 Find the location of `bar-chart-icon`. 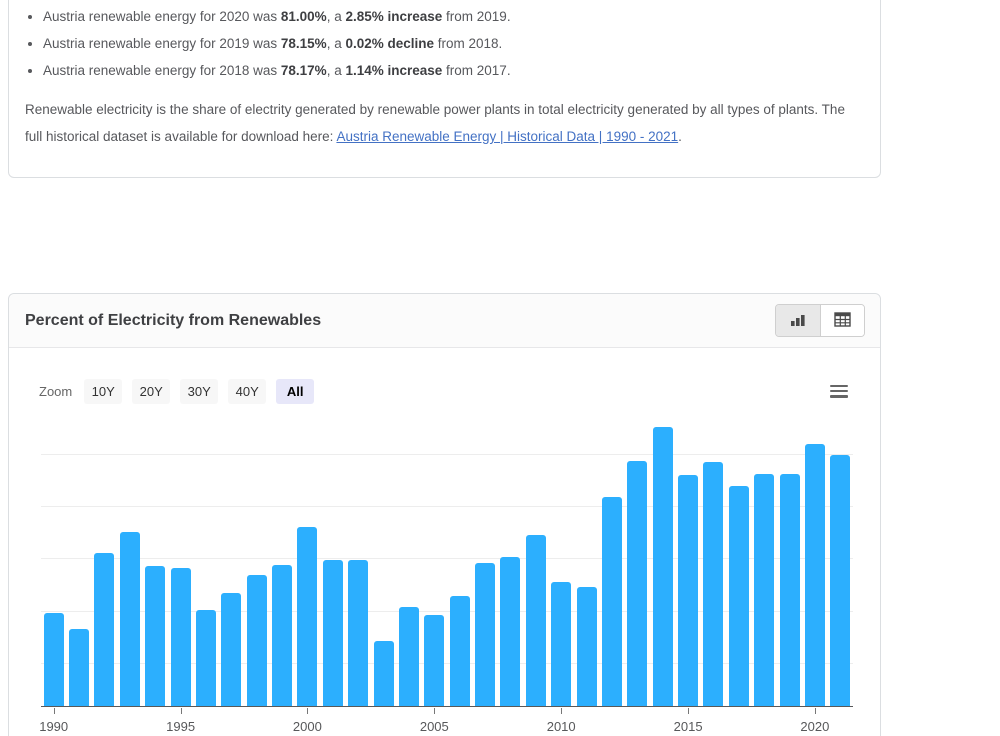

bar-chart-icon is located at coordinates (798, 320).